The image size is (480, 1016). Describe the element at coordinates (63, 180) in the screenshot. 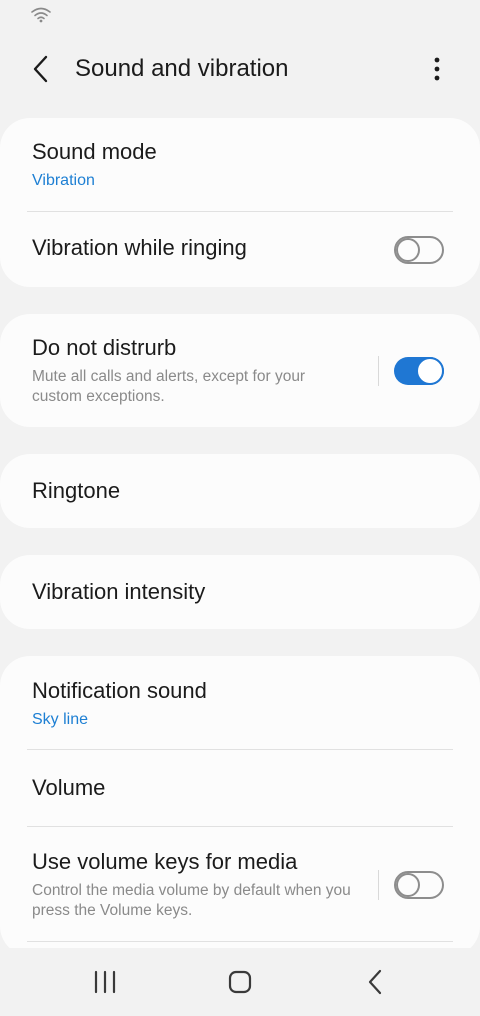

I see `sound-mode-value: Vibration` at that location.